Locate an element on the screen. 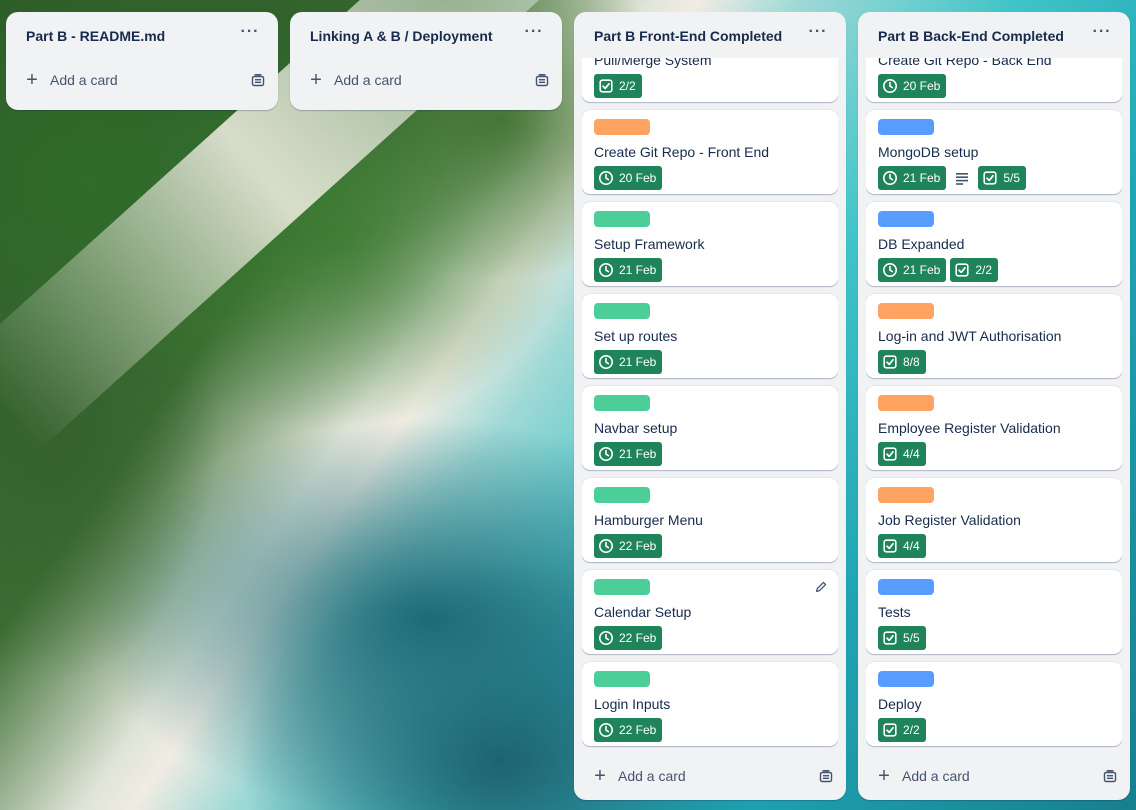 The width and height of the screenshot is (1136, 810). card: DB Expanded 21 Feb 2/2 is located at coordinates (994, 244).